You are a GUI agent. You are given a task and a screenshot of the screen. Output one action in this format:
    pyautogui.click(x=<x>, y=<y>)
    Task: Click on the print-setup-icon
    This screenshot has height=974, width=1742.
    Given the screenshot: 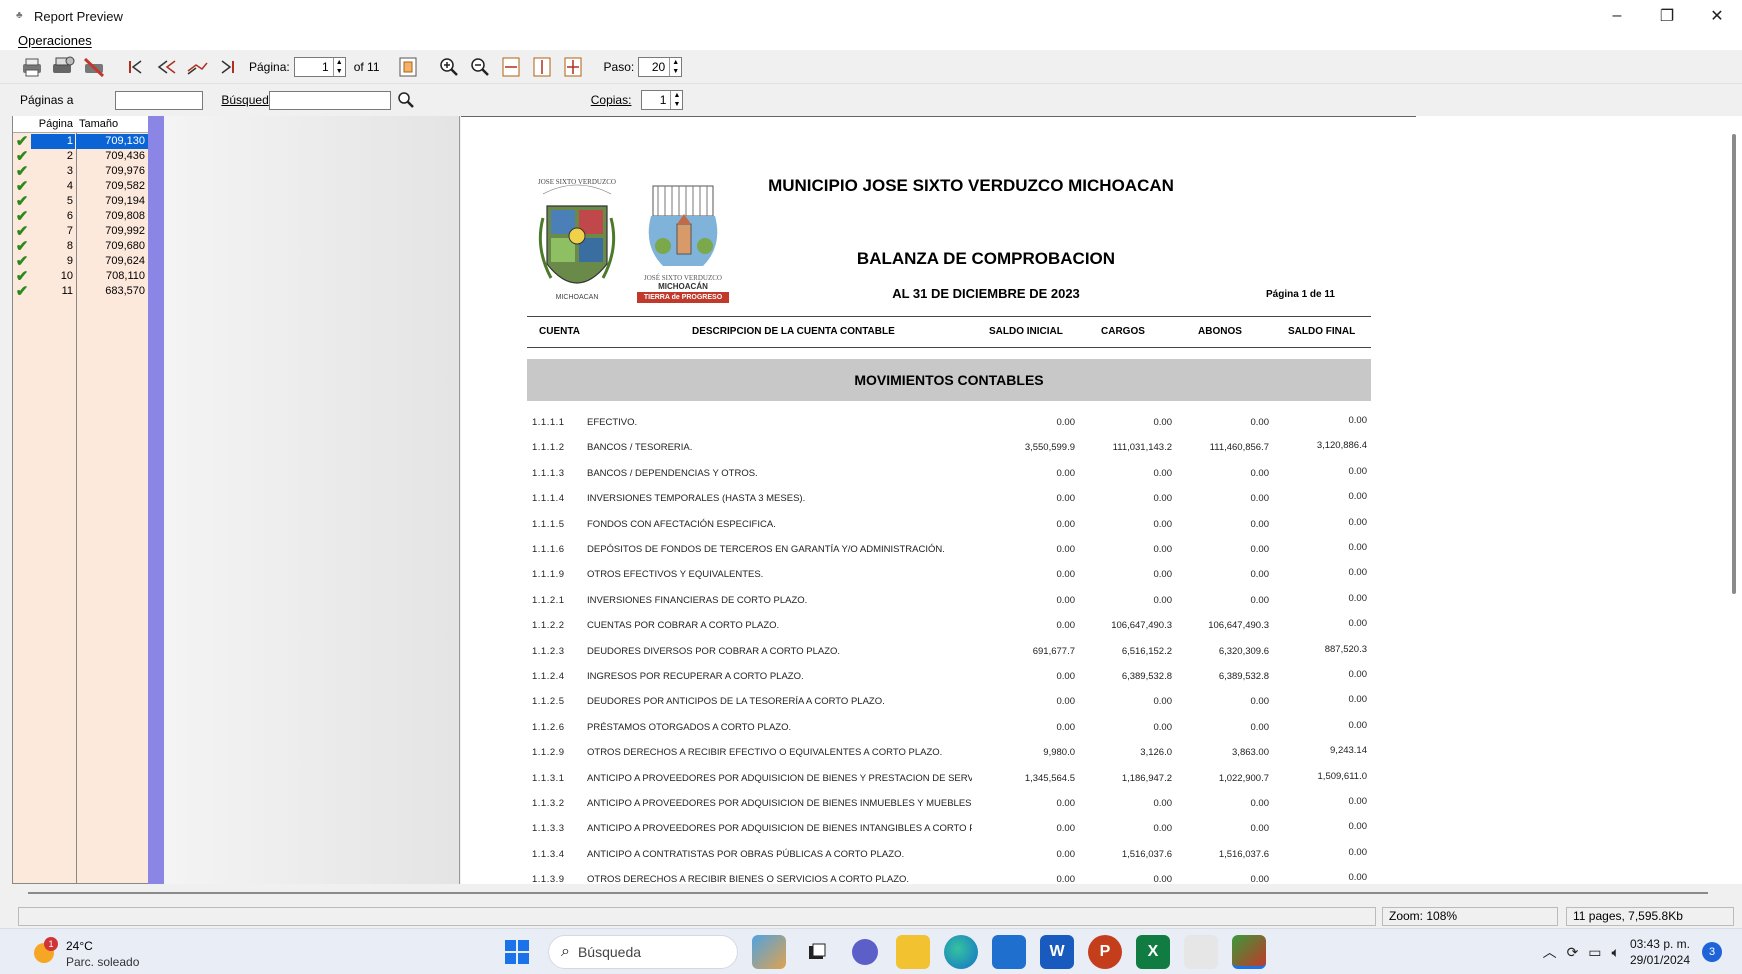 What is the action you would take?
    pyautogui.click(x=63, y=67)
    